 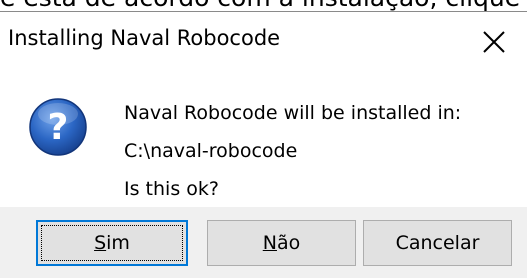 I want to click on question-icon: ?, so click(x=58, y=127).